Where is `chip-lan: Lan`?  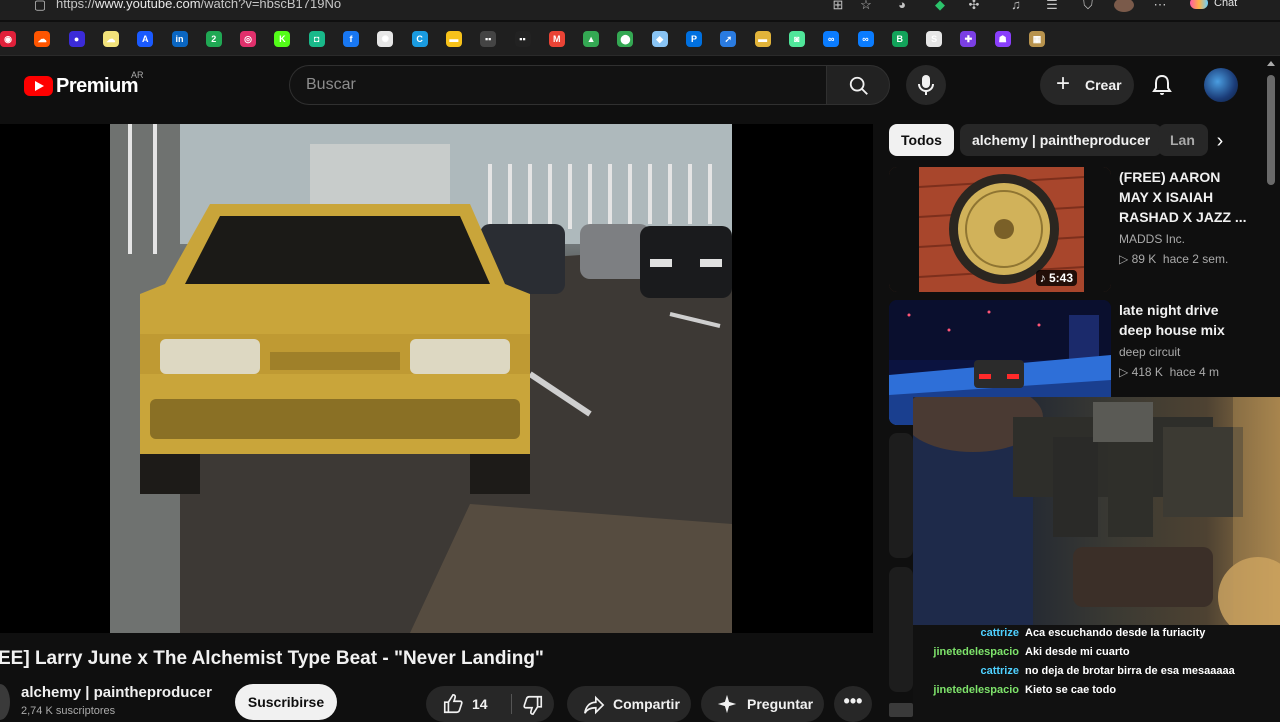
chip-lan: Lan is located at coordinates (1183, 140).